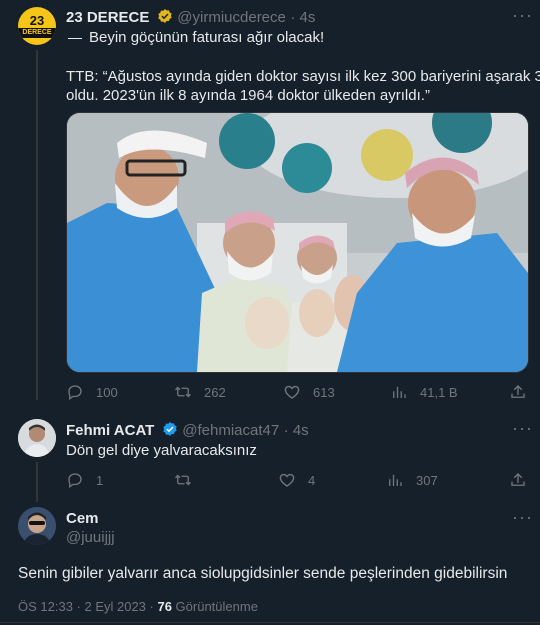 The image size is (540, 625). Describe the element at coordinates (200, 392) in the screenshot. I see `retweet-button: 262` at that location.